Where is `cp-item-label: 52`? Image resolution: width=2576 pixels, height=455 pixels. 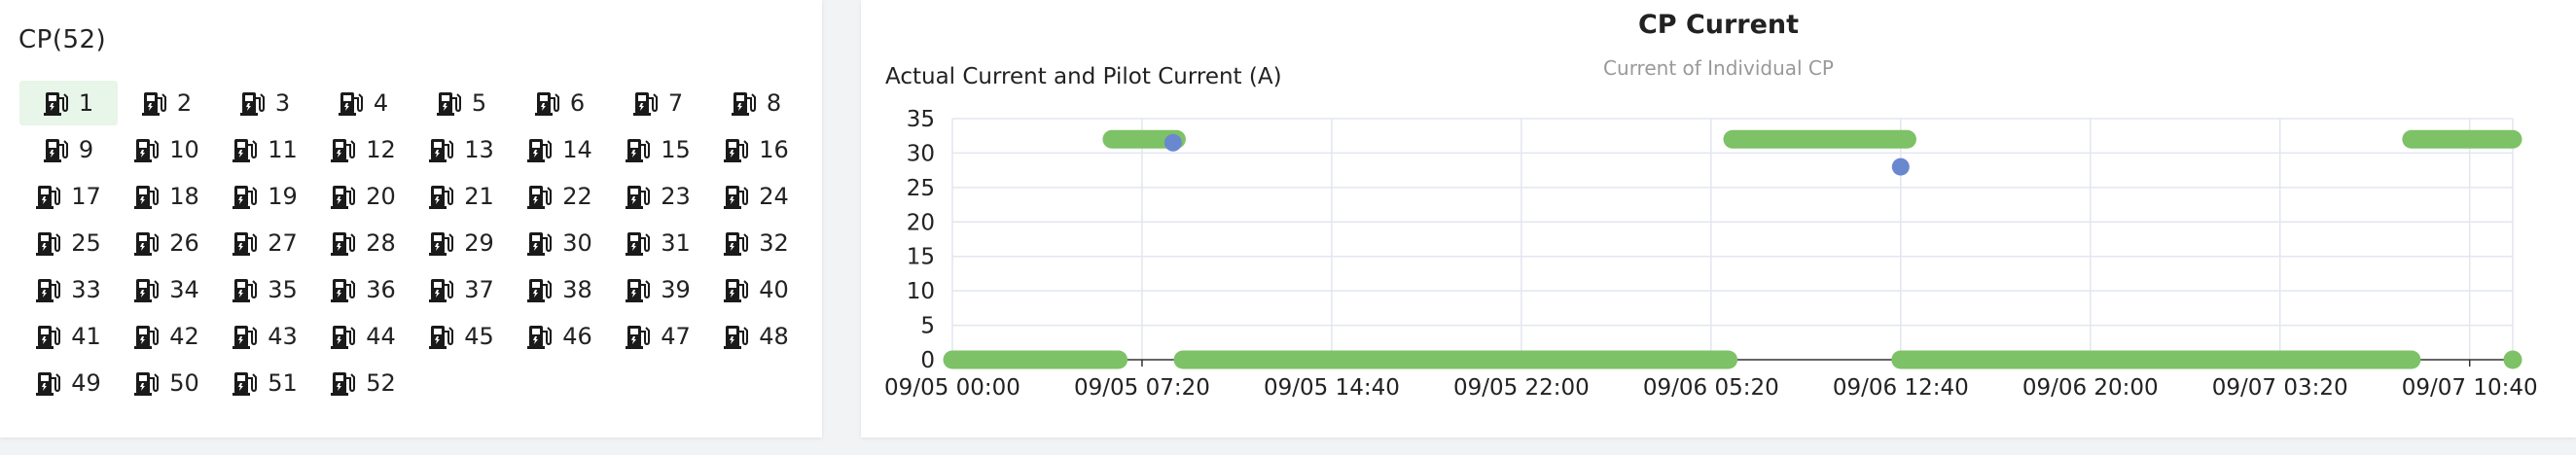
cp-item-label: 52 is located at coordinates (381, 383).